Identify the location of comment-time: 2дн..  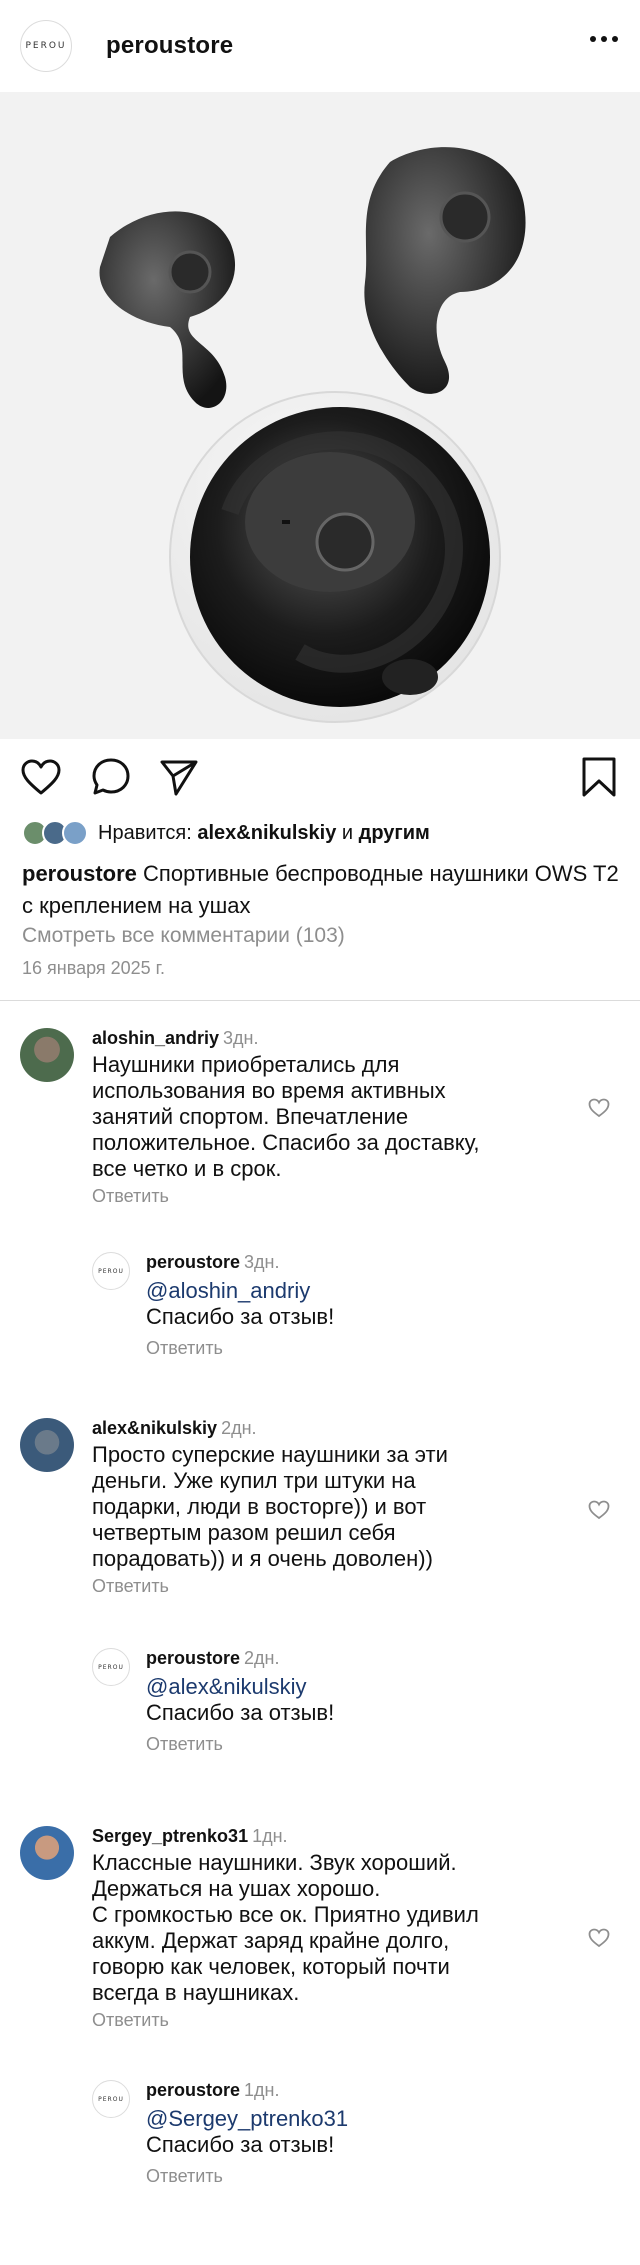
(239, 1428).